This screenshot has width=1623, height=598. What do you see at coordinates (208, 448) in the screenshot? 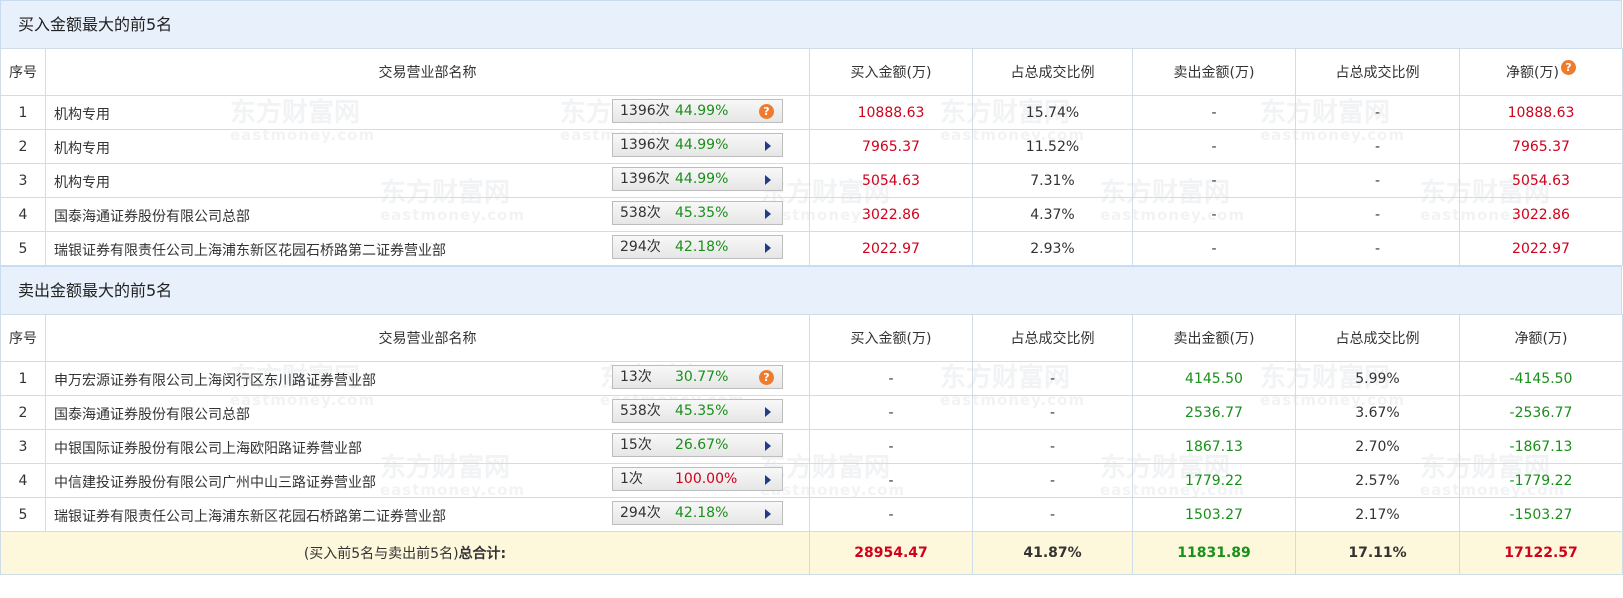
I see `broker-name: 中银国际证券股份有限公司上海欧阳路证券营业部` at bounding box center [208, 448].